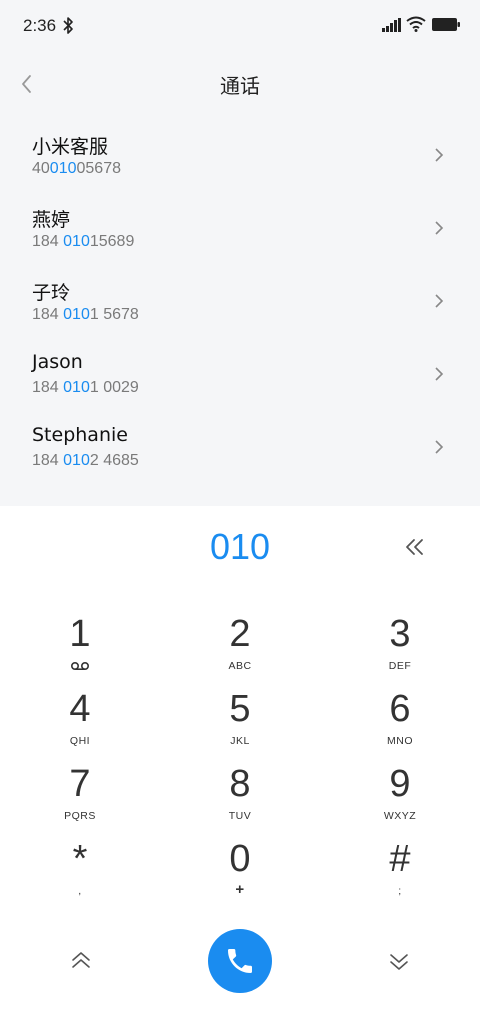 This screenshot has height=1013, width=480. I want to click on key-digit: 0, so click(240, 859).